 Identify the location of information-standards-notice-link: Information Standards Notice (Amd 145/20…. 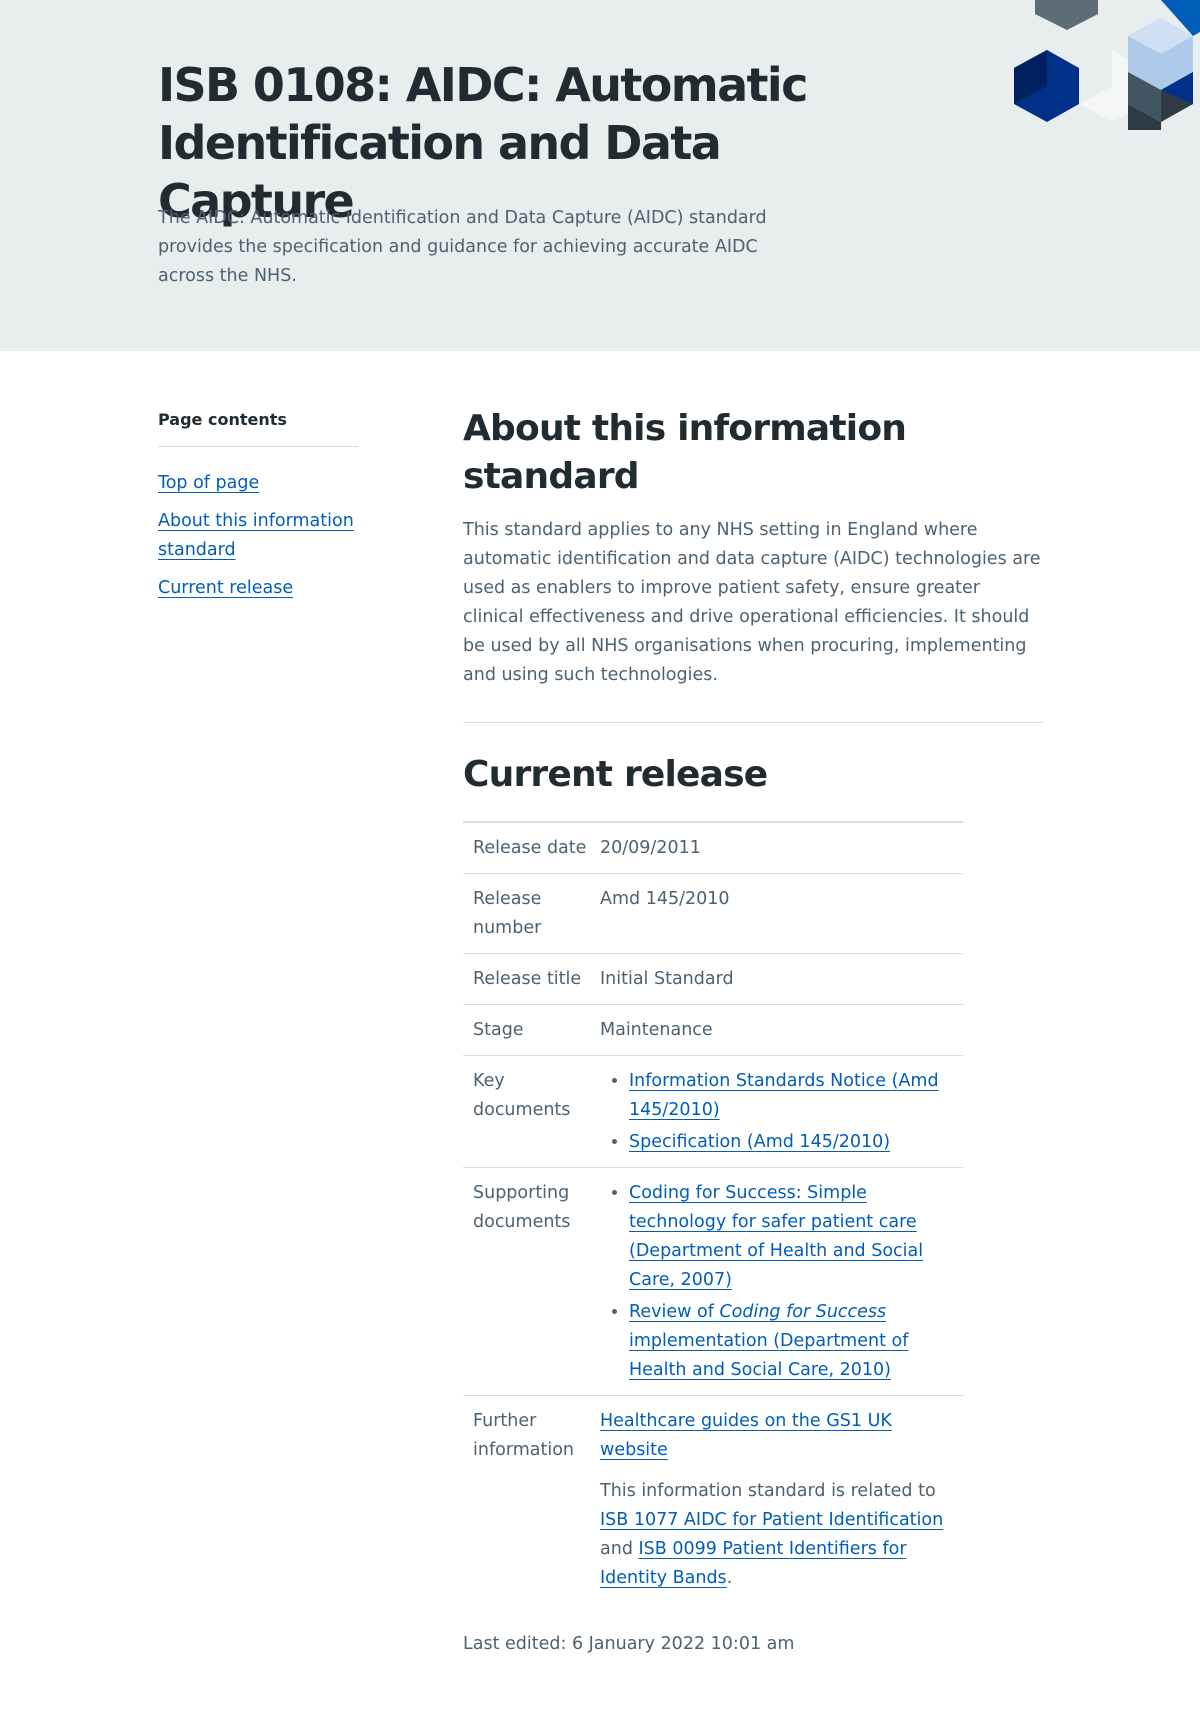
(784, 1095).